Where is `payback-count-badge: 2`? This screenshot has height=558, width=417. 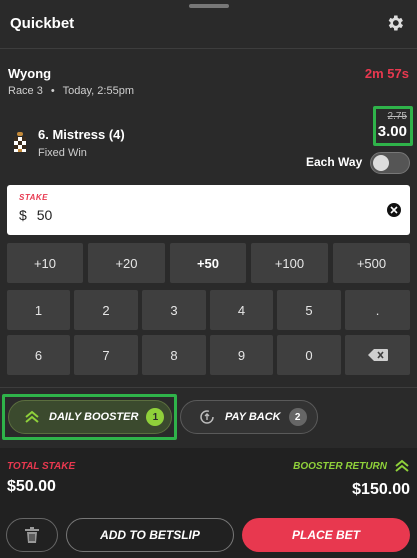 payback-count-badge: 2 is located at coordinates (297, 417).